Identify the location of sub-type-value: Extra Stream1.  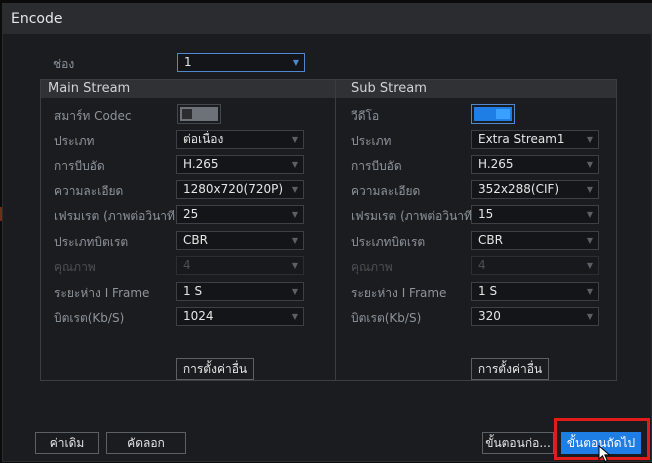
(521, 139).